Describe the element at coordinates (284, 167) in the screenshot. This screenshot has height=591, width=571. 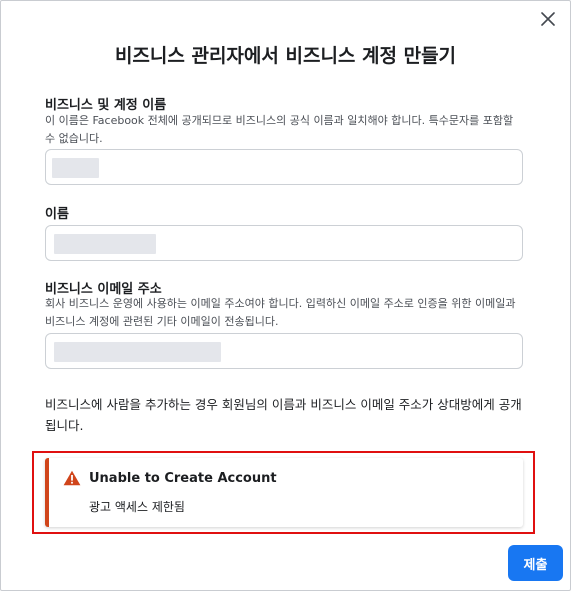
I see `business-name-input` at that location.